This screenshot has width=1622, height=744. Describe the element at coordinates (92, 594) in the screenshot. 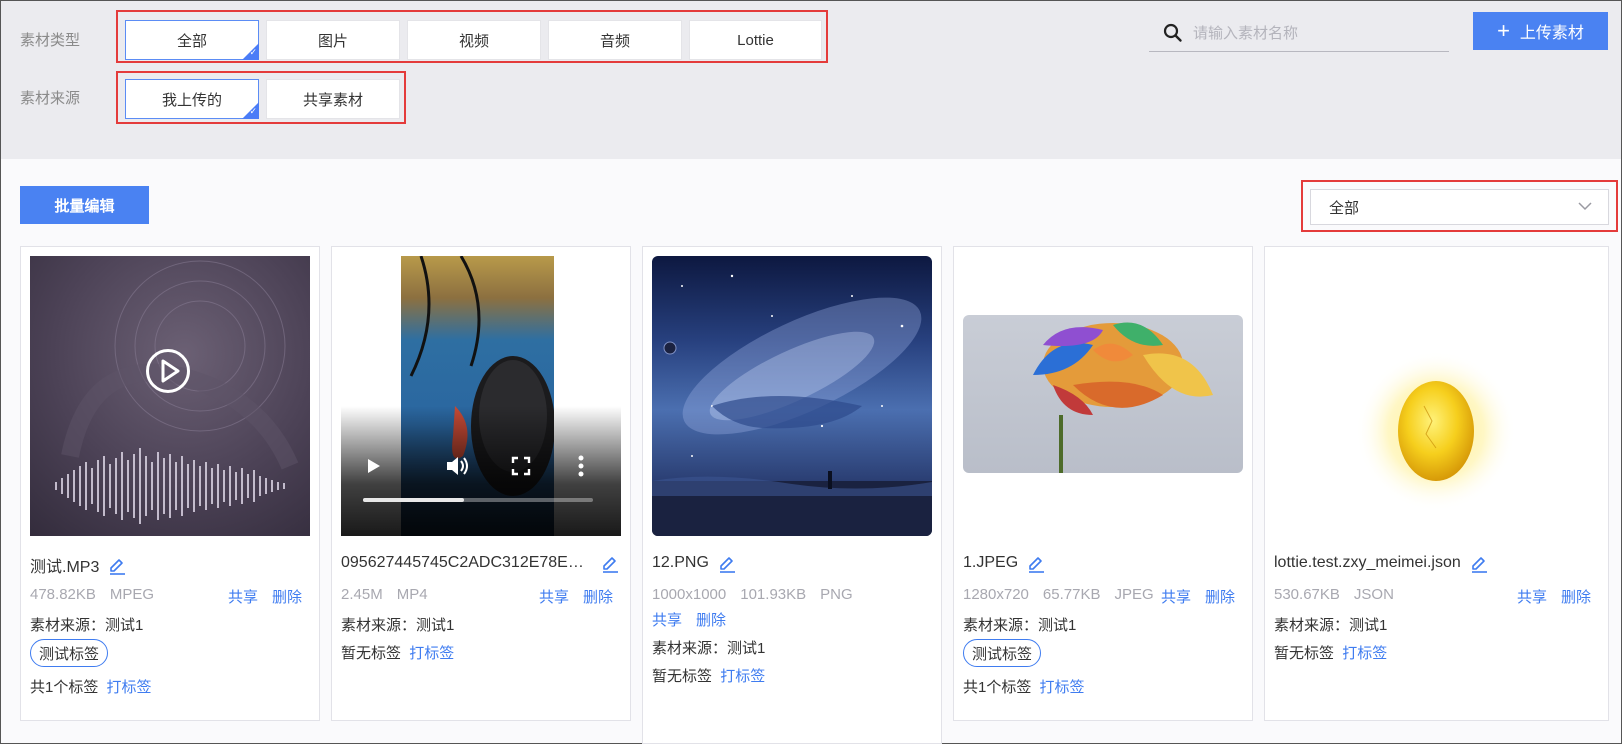

I see `material-meta: 478.82KB MPEG` at that location.